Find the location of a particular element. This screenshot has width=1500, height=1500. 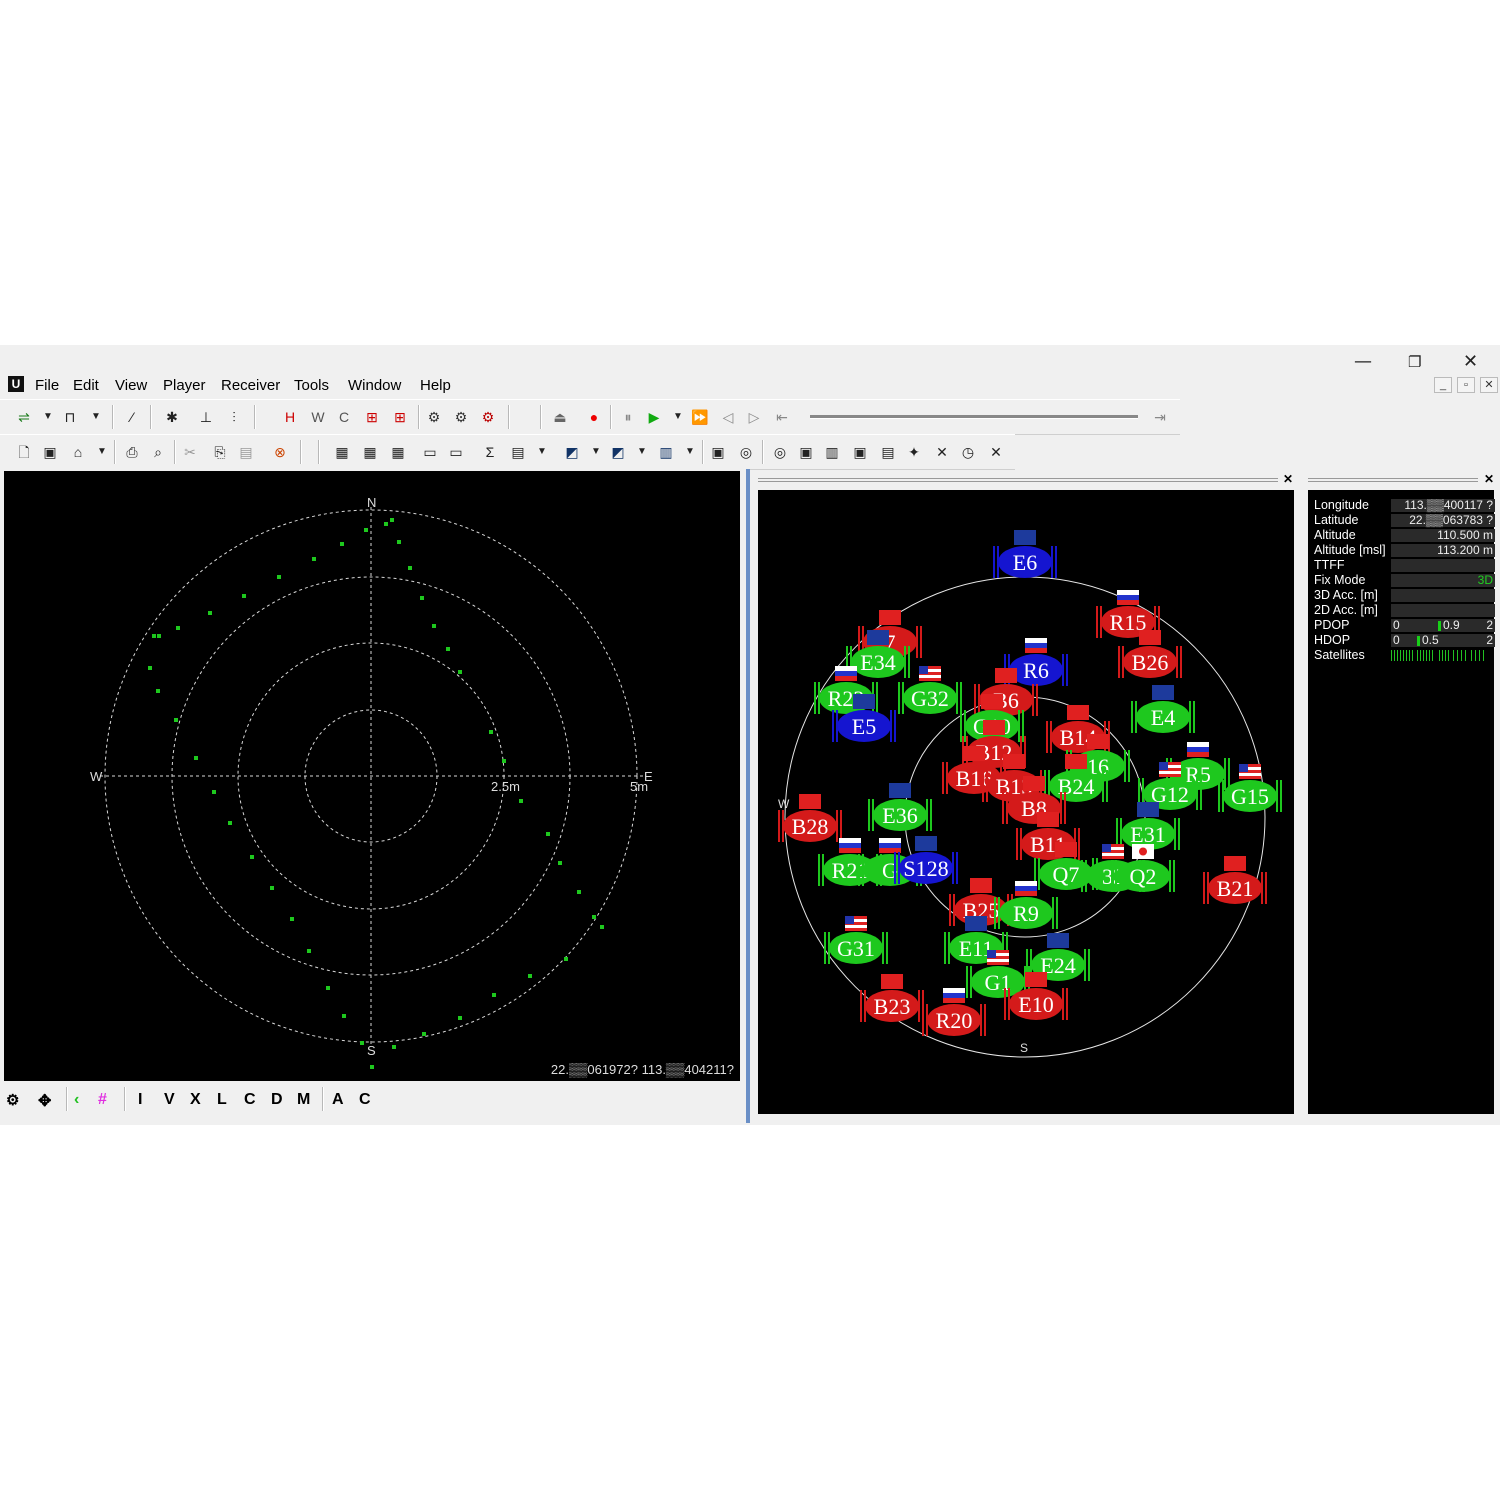

print-preview-icon: ⌕ is located at coordinates (158, 452).